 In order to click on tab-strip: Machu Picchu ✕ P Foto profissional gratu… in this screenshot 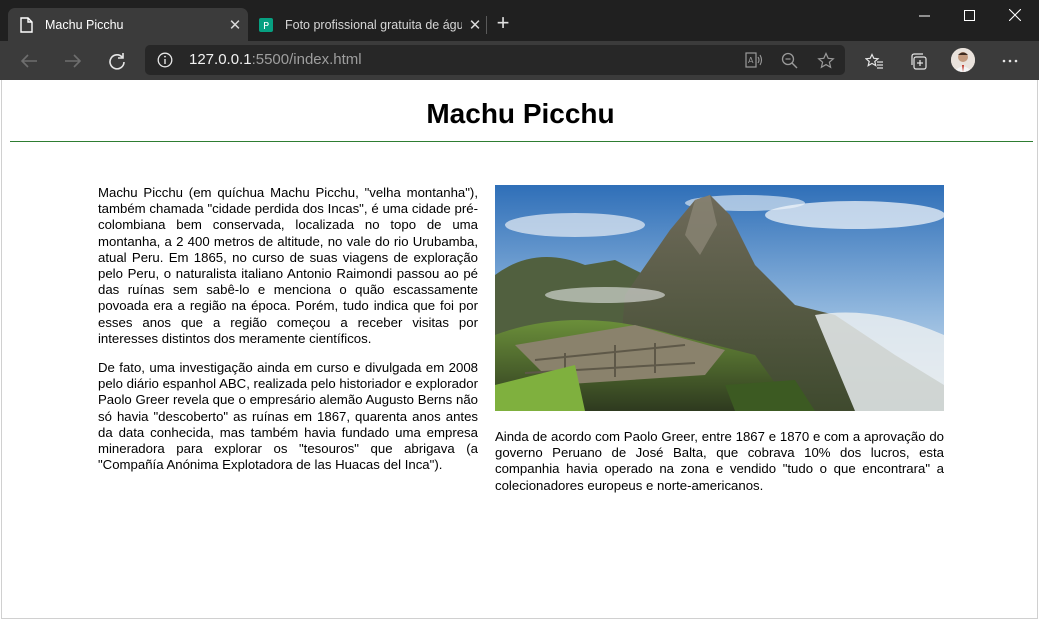, I will do `click(519, 20)`.